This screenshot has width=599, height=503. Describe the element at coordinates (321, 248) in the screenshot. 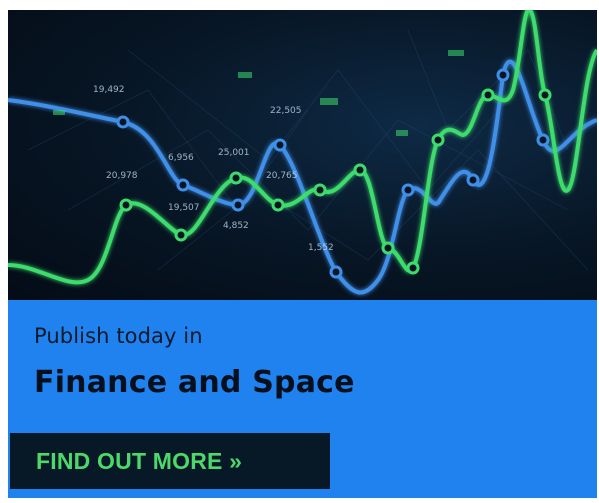

I see `chart-label: 1,552` at that location.